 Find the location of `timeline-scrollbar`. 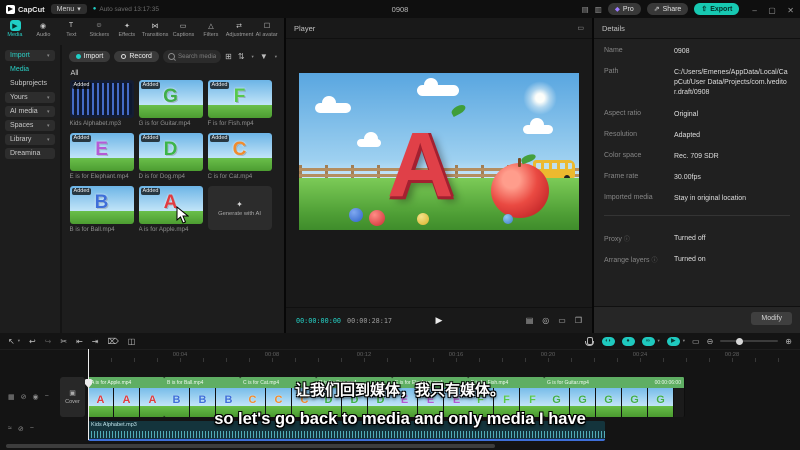

timeline-scrollbar is located at coordinates (400, 446).